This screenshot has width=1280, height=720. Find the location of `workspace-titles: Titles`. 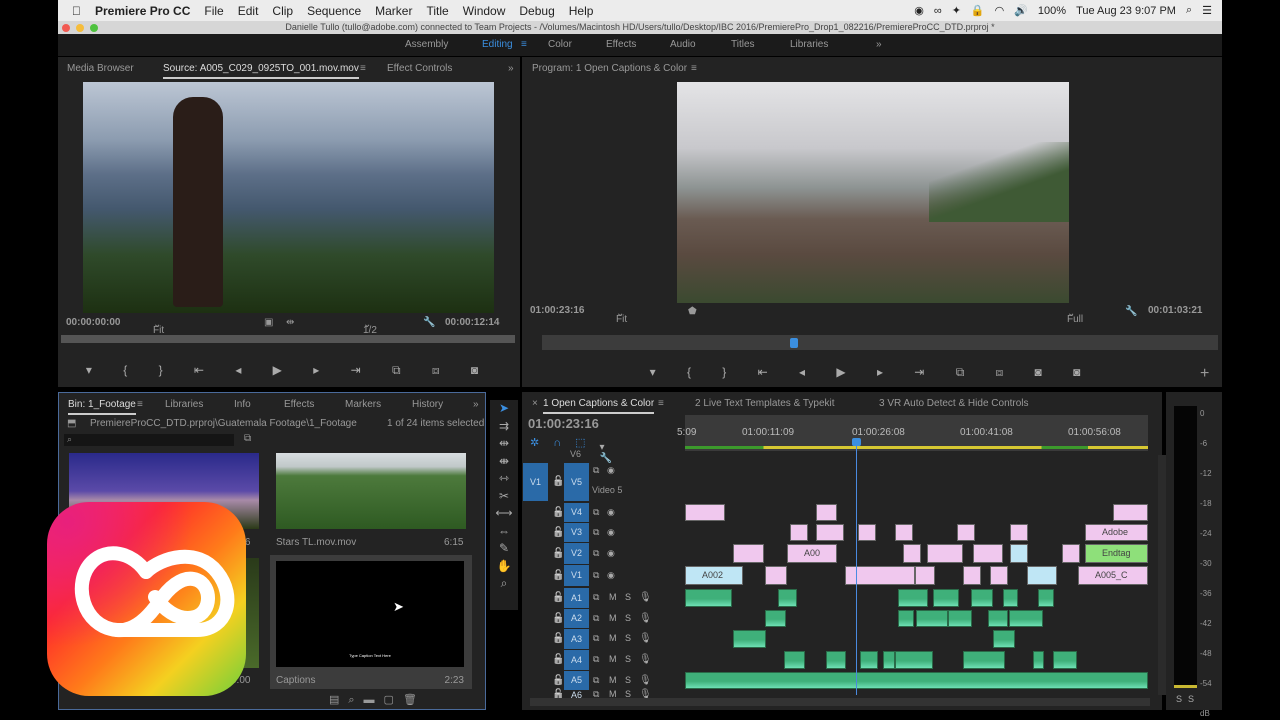

workspace-titles: Titles is located at coordinates (743, 44).